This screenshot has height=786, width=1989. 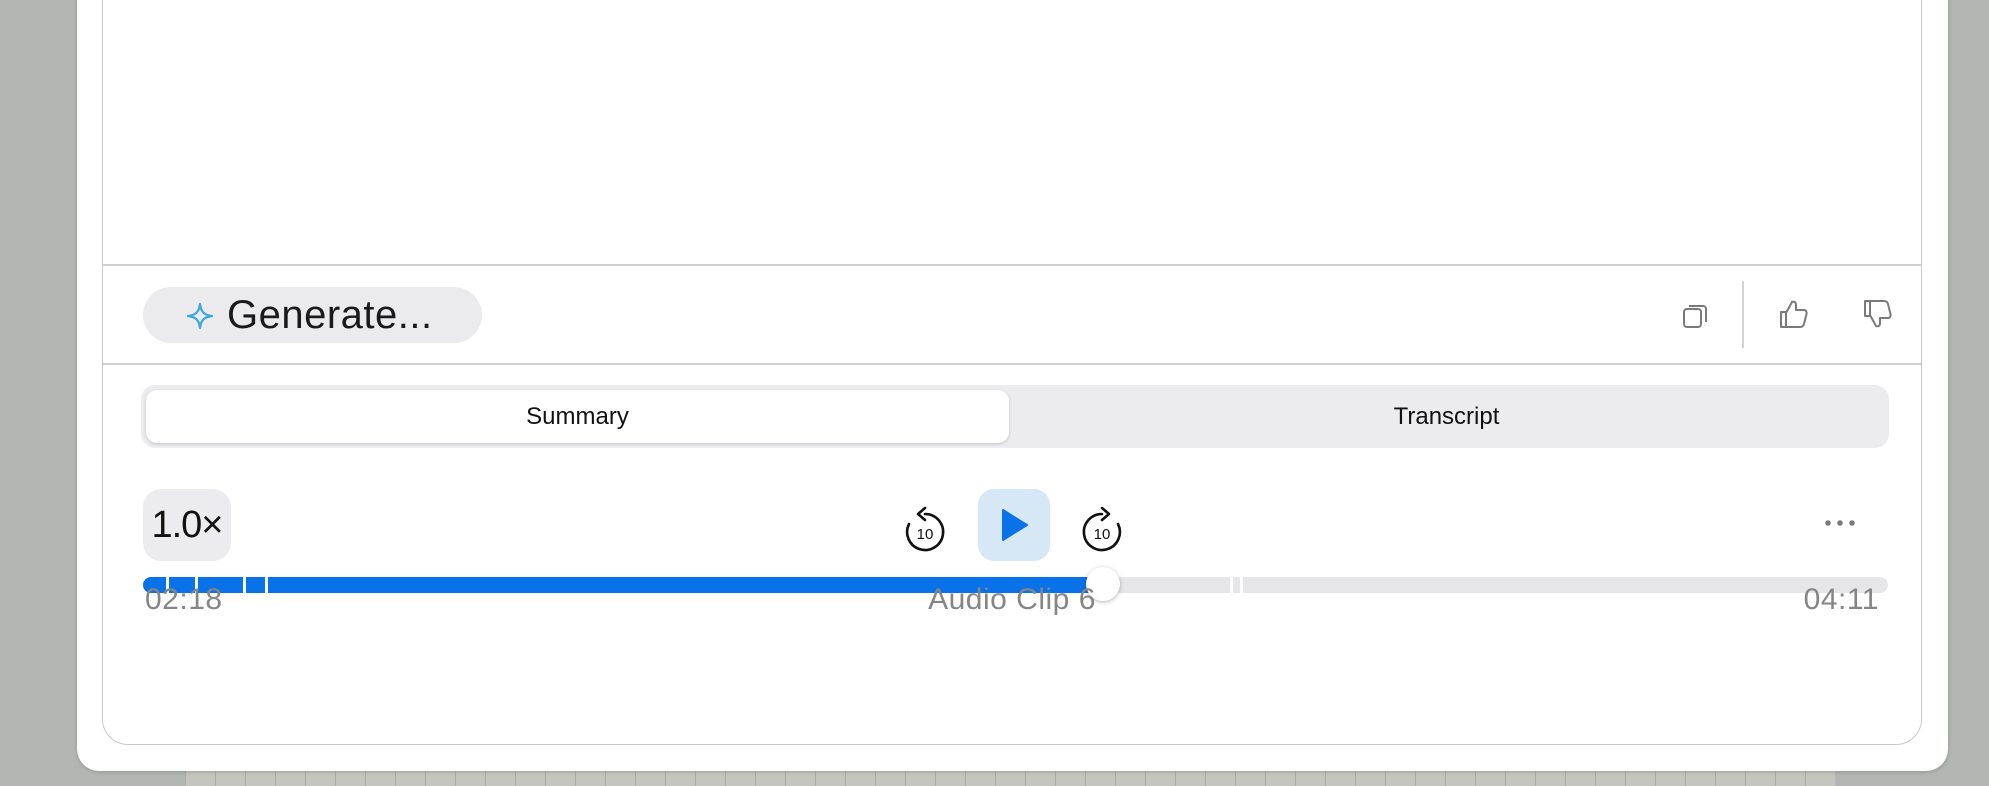 I want to click on copy-icon, so click(x=1695, y=316).